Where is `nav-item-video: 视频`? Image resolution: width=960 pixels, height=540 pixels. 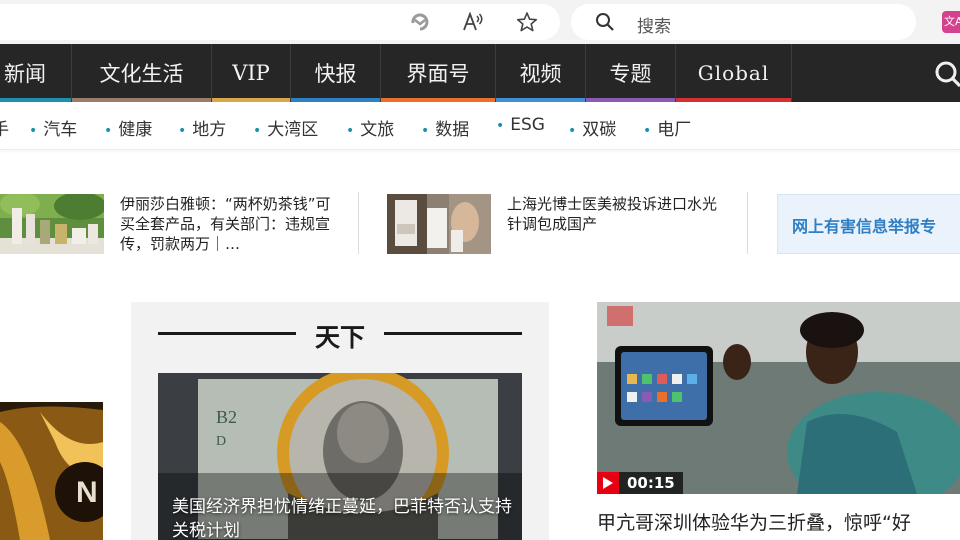 nav-item-video: 视频 is located at coordinates (541, 73).